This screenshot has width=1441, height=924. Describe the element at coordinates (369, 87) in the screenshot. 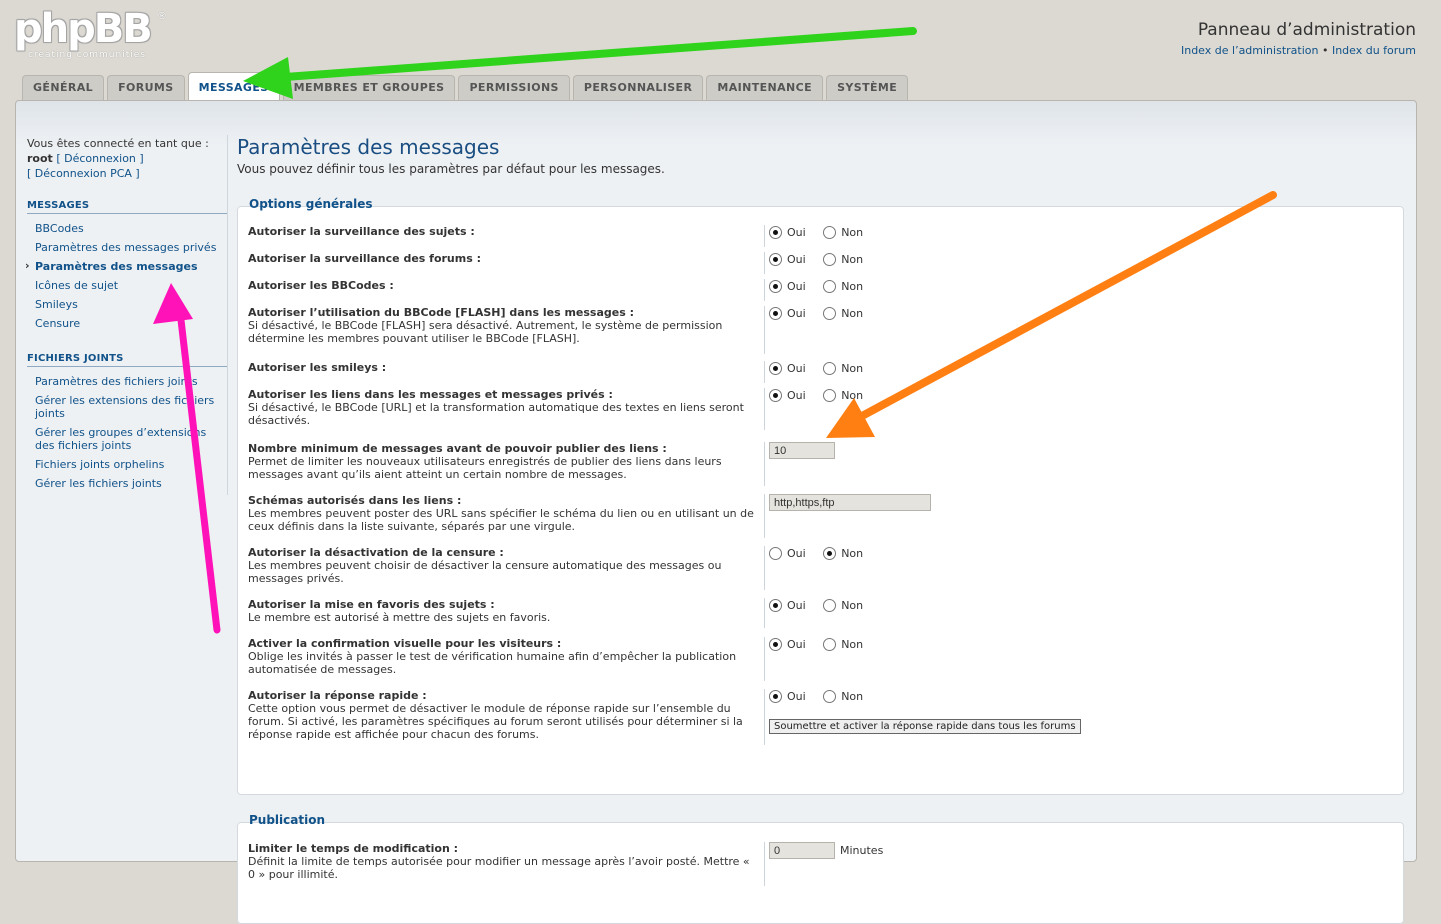

I see `tab-members-groups: MEMBRES ET GROUPES` at that location.